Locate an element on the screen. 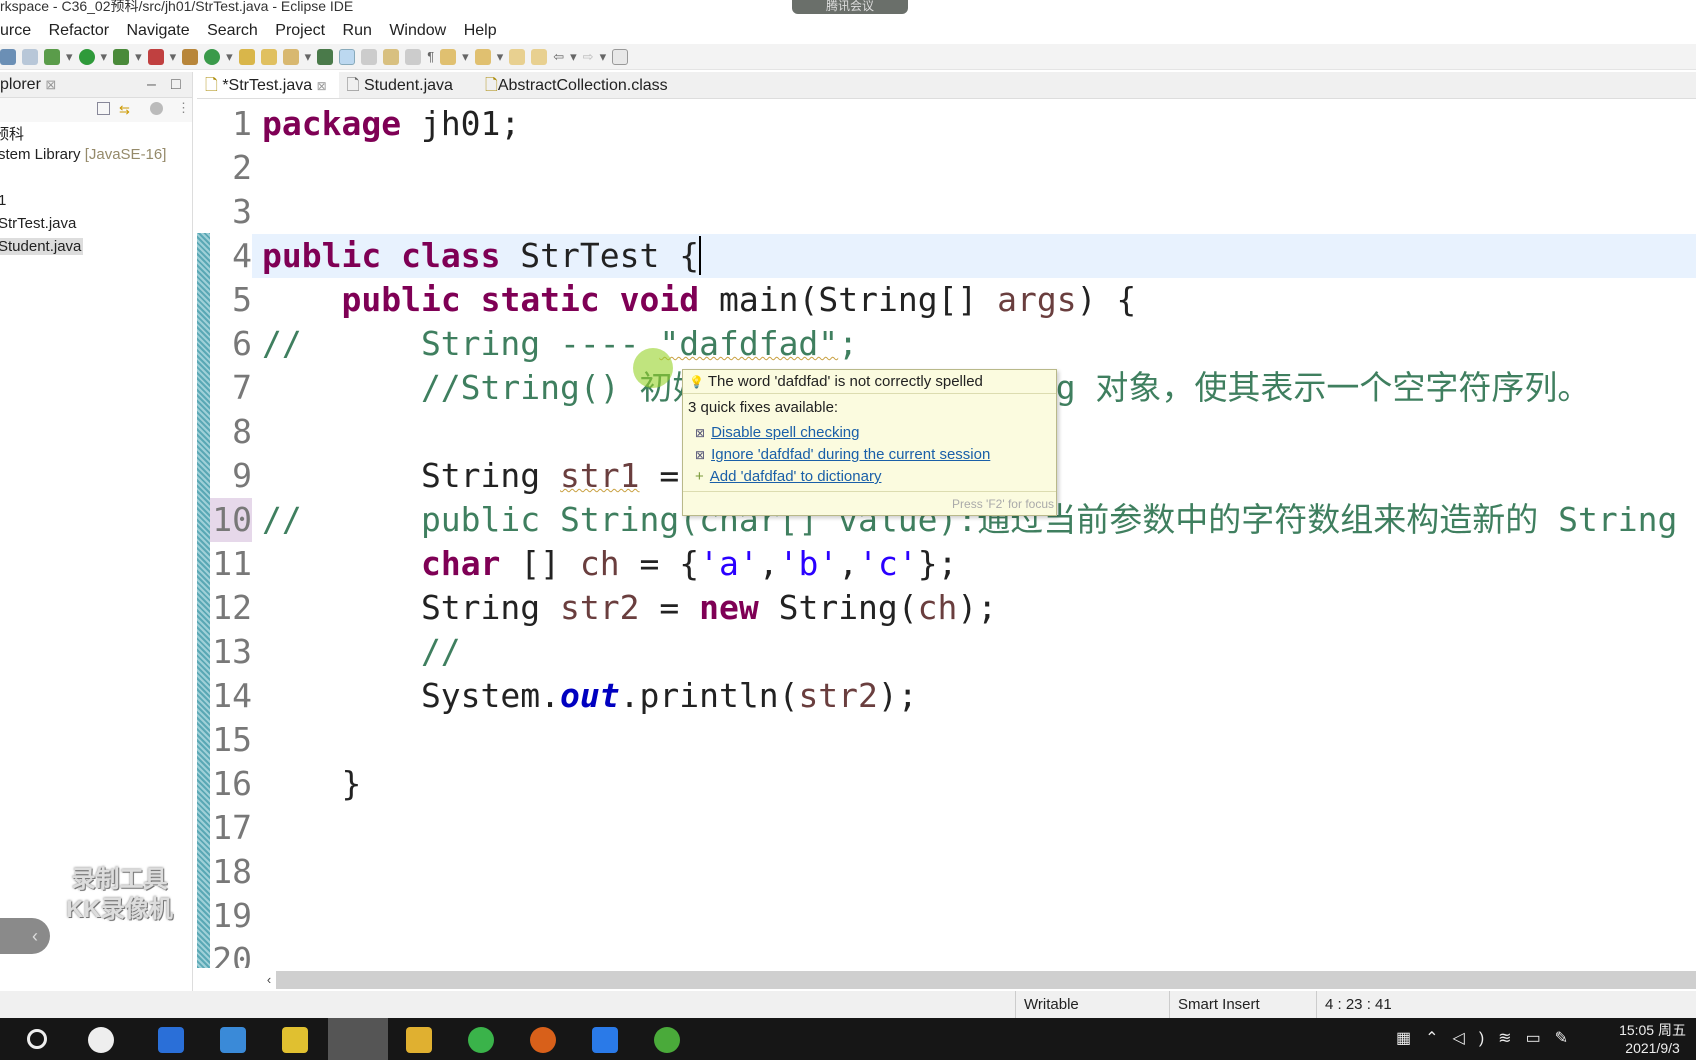 The height and width of the screenshot is (1060, 1696). line-number: 14 is located at coordinates (232, 695).